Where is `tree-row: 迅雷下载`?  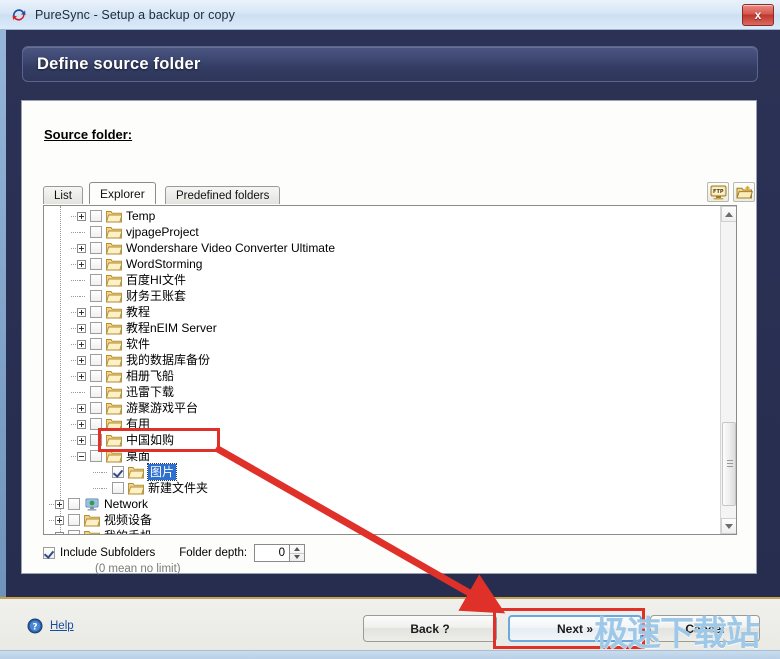
tree-row: 迅雷下载 is located at coordinates (383, 392).